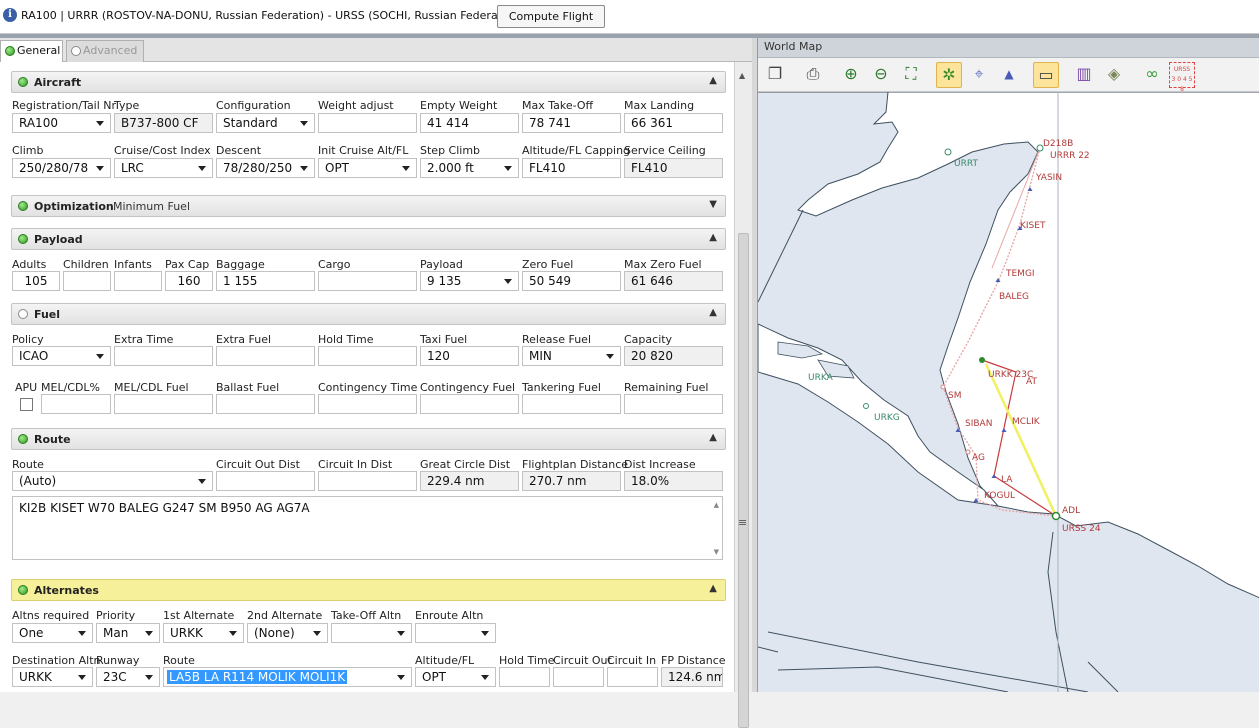  Describe the element at coordinates (742, 522) in the screenshot. I see `splitter-grip-icon: ≡` at that location.